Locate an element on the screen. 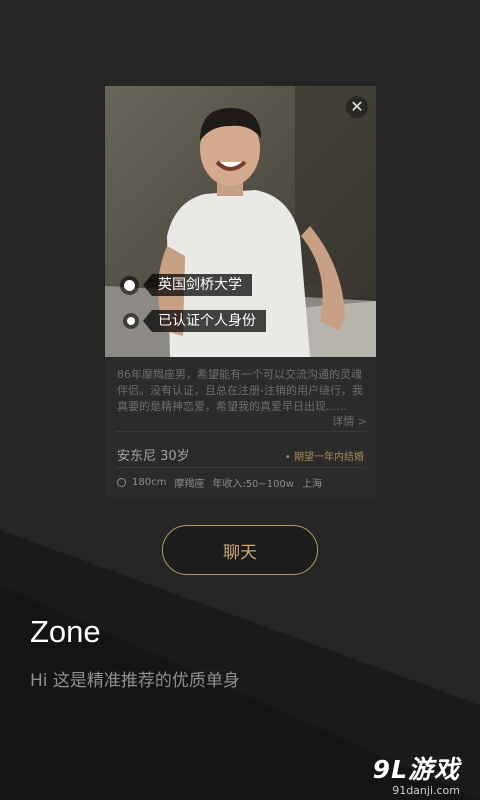 This screenshot has height=800, width=480. stat-zodiac: 摩羯座 is located at coordinates (189, 484).